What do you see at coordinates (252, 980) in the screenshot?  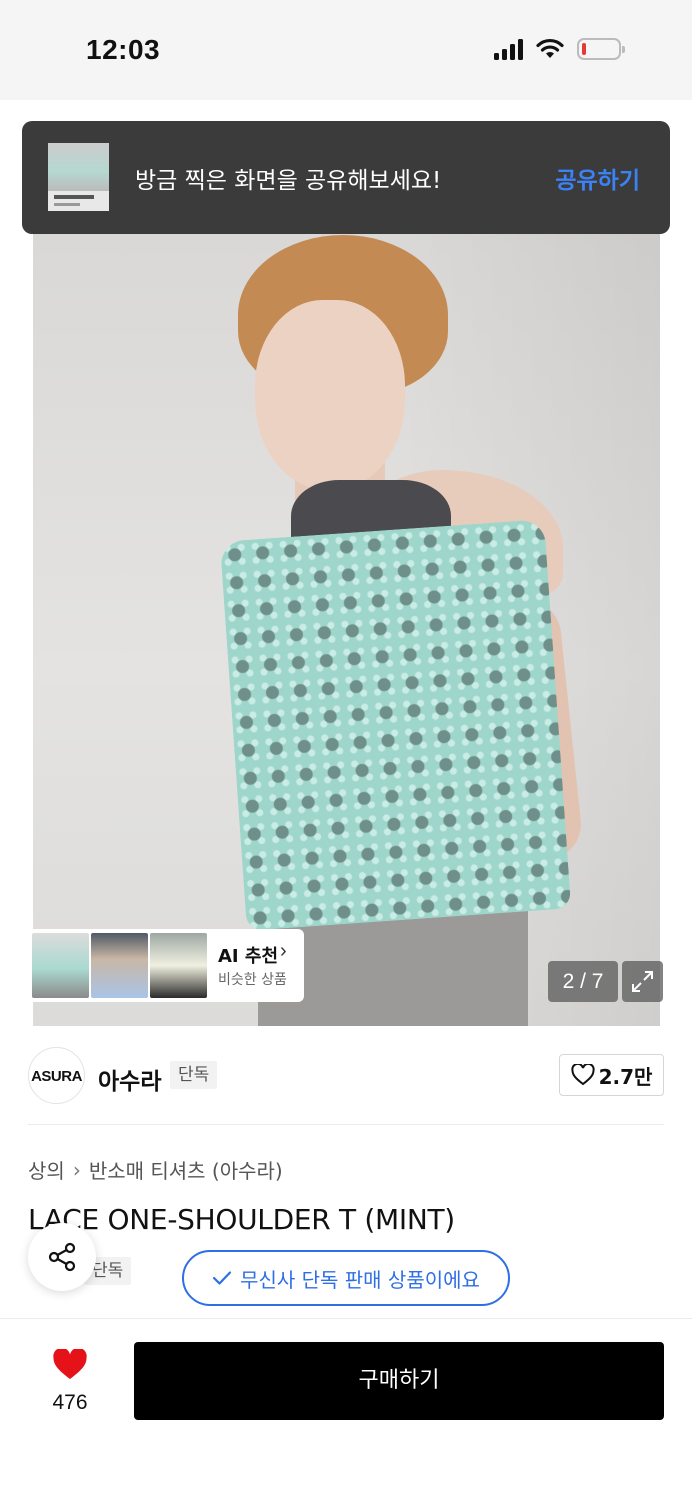 I see `ai-recommend-subtitle: 비슷한 상품` at bounding box center [252, 980].